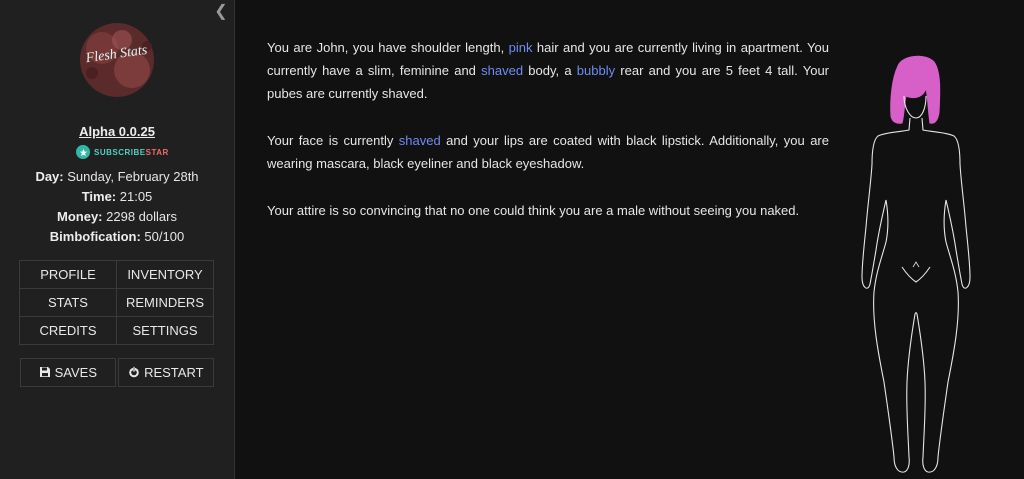 The image size is (1024, 479). What do you see at coordinates (117, 196) in the screenshot?
I see `time-row: Time: 21:05` at bounding box center [117, 196].